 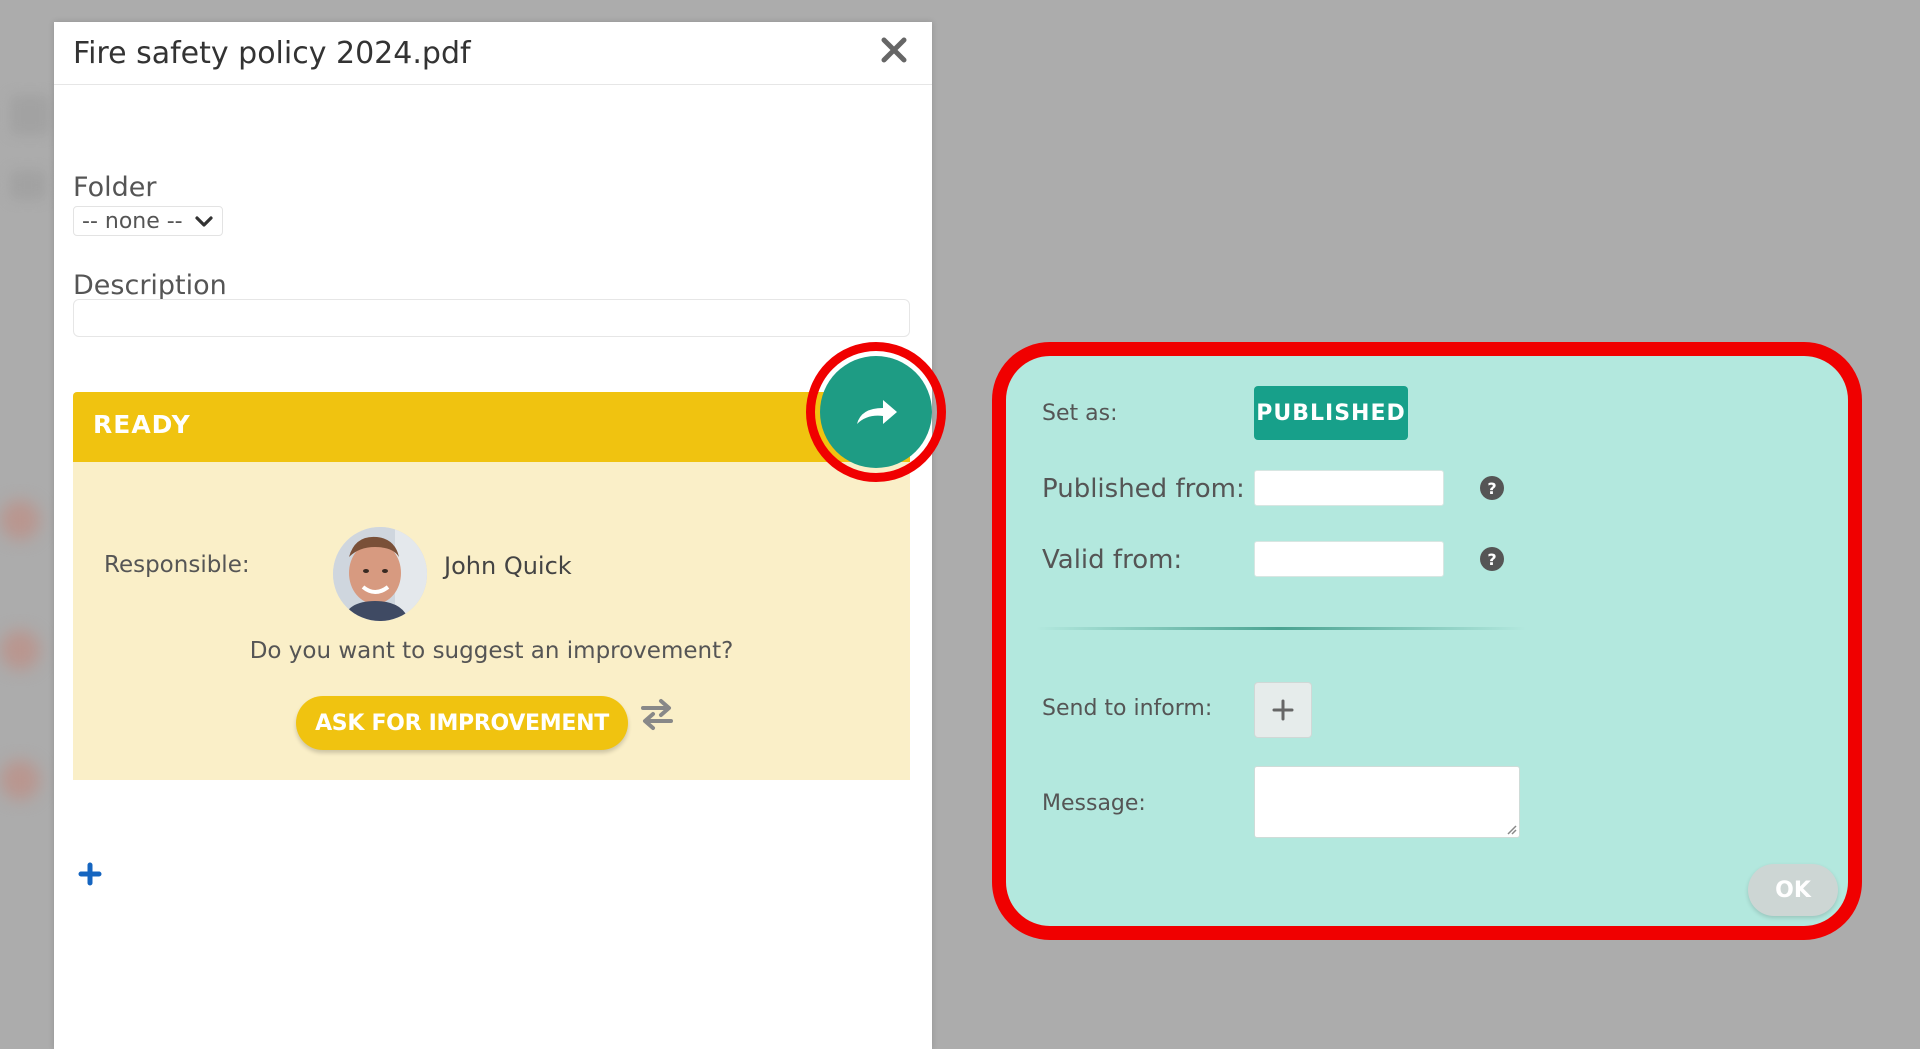 I want to click on description-input, so click(x=491, y=318).